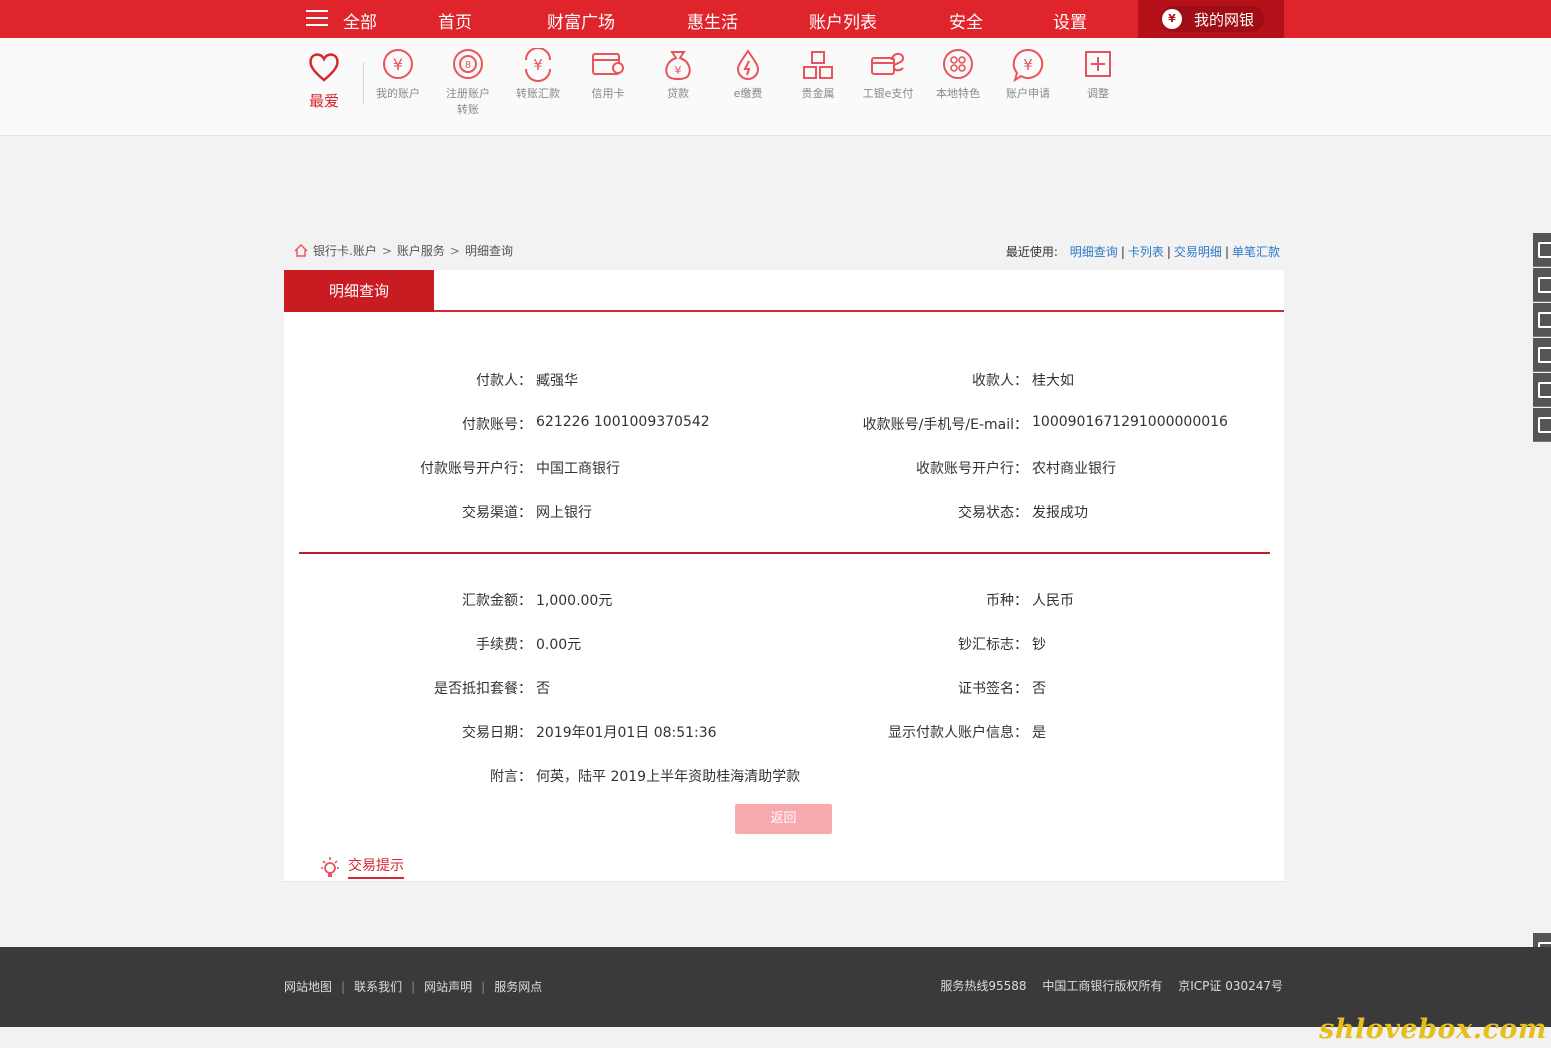 This screenshot has width=1551, height=1048. I want to click on yuan-circle-icon: ¥, so click(398, 64).